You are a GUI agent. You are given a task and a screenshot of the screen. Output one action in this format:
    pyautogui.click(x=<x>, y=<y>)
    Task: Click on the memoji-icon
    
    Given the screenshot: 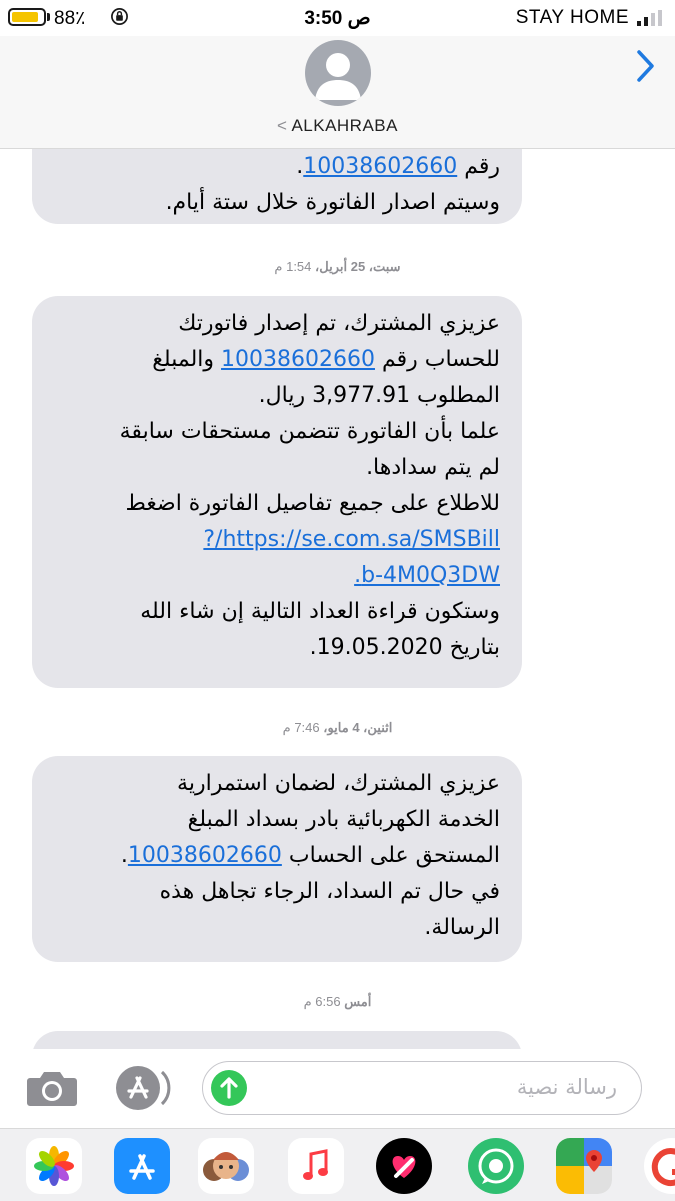 What is the action you would take?
    pyautogui.click(x=226, y=1166)
    